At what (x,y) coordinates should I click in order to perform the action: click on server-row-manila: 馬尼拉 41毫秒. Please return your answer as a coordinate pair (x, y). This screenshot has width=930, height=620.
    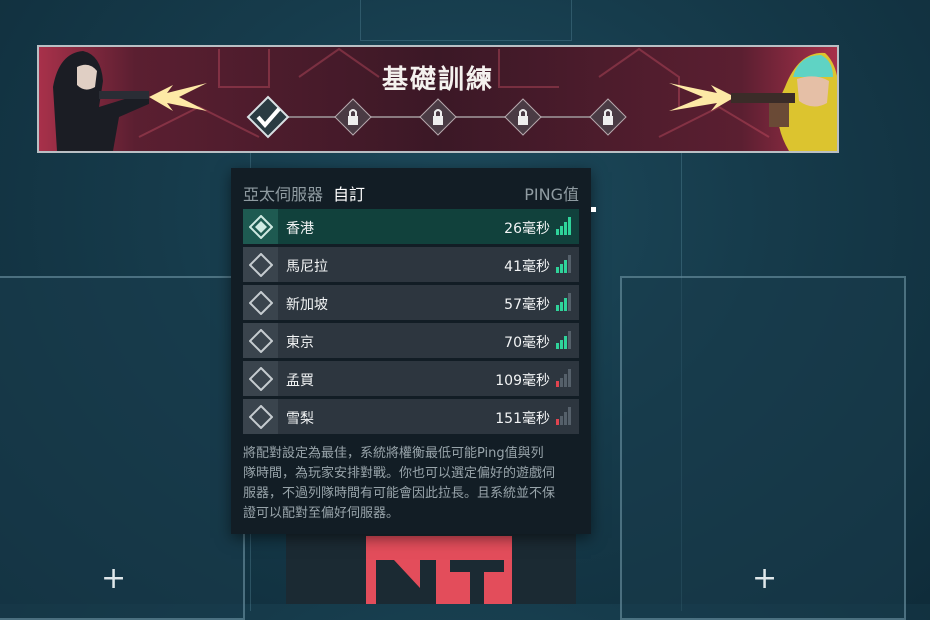
    Looking at the image, I should click on (411, 264).